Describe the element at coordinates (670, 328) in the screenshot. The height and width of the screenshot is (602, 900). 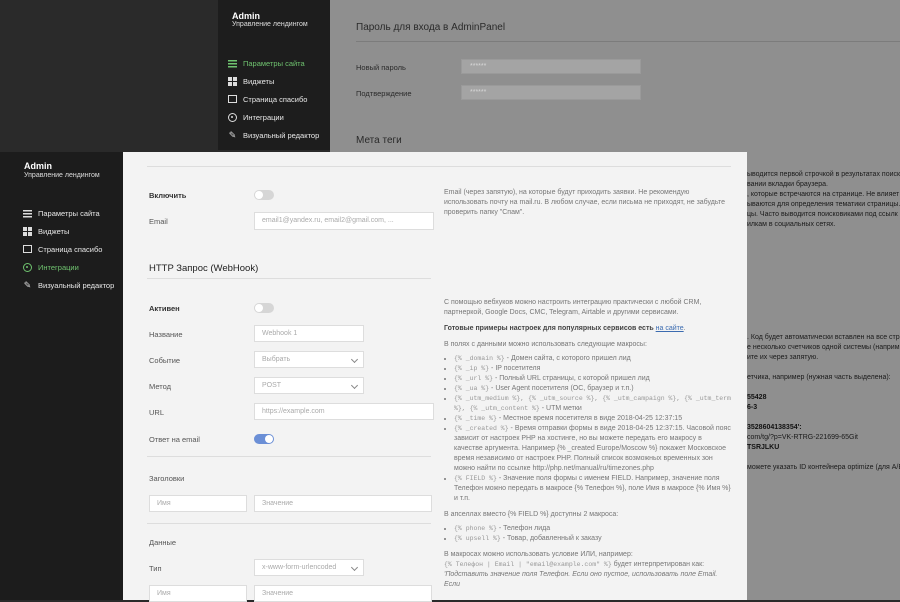
I see `help-site-link: на сайте` at that location.